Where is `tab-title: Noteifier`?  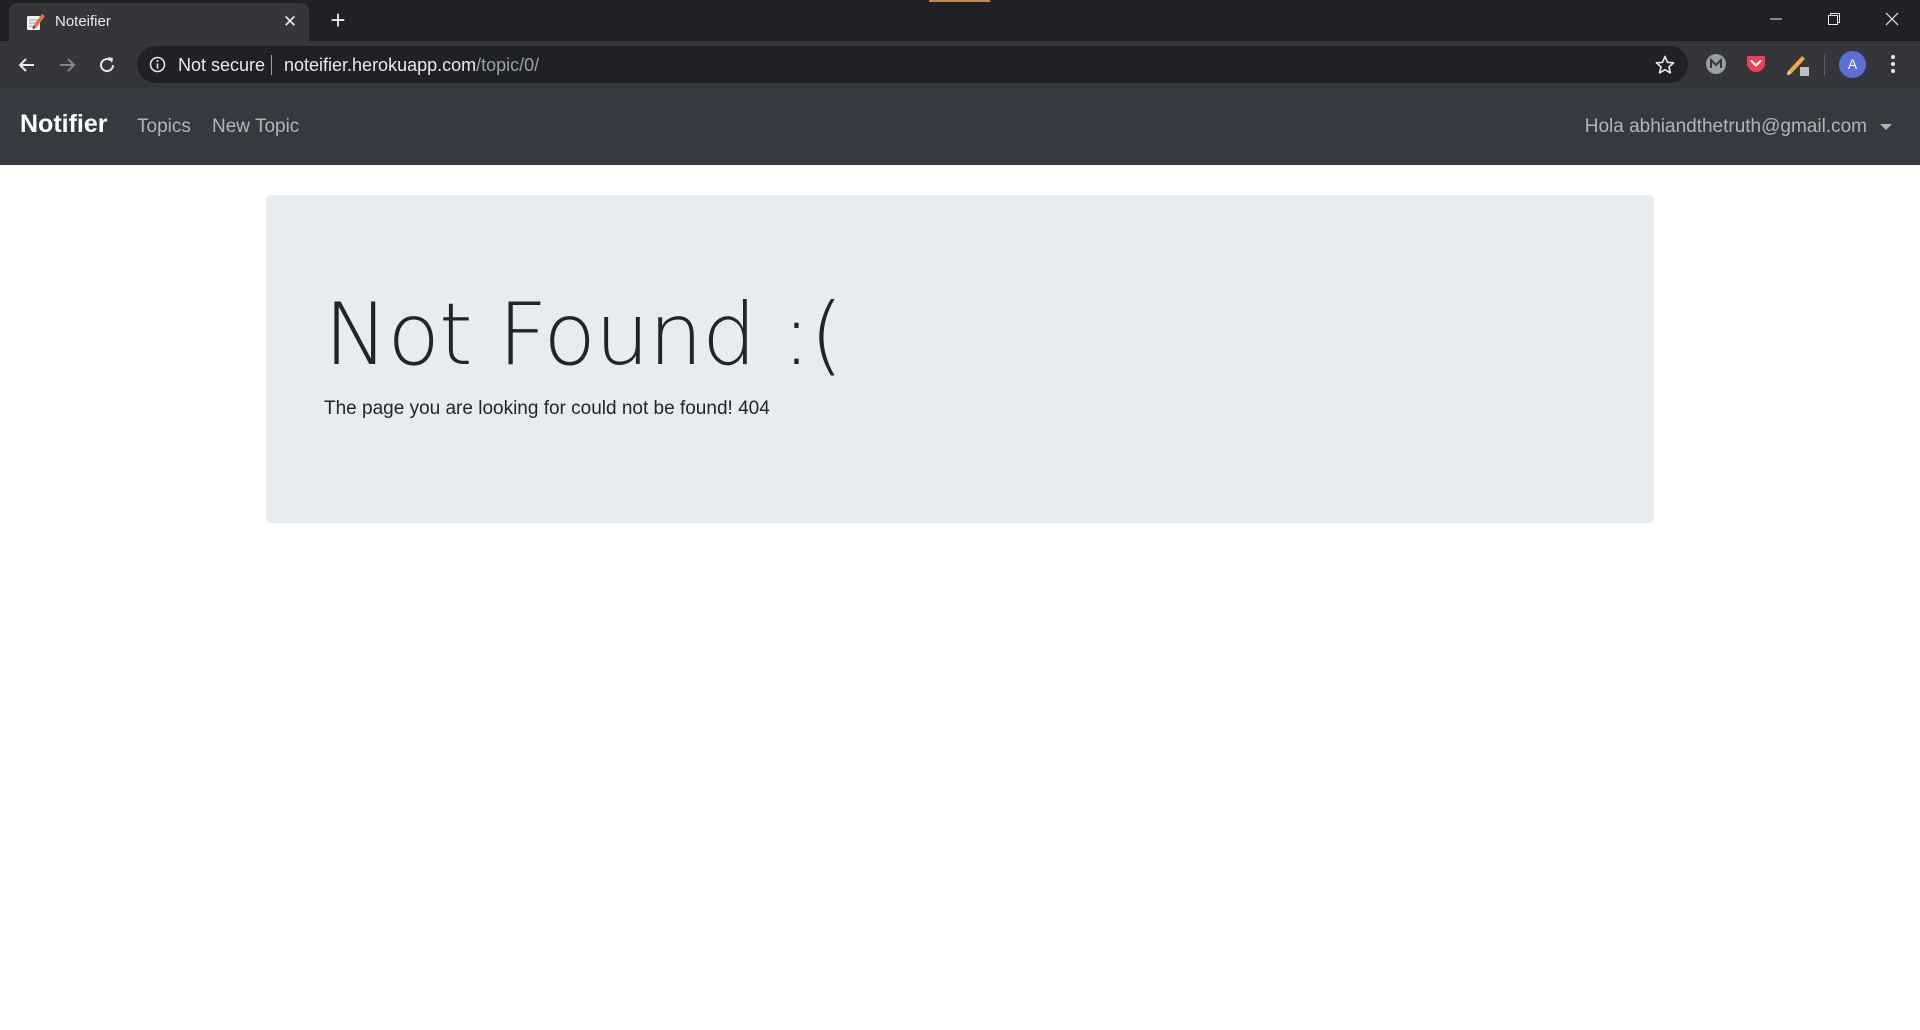
tab-title: Noteifier is located at coordinates (83, 21).